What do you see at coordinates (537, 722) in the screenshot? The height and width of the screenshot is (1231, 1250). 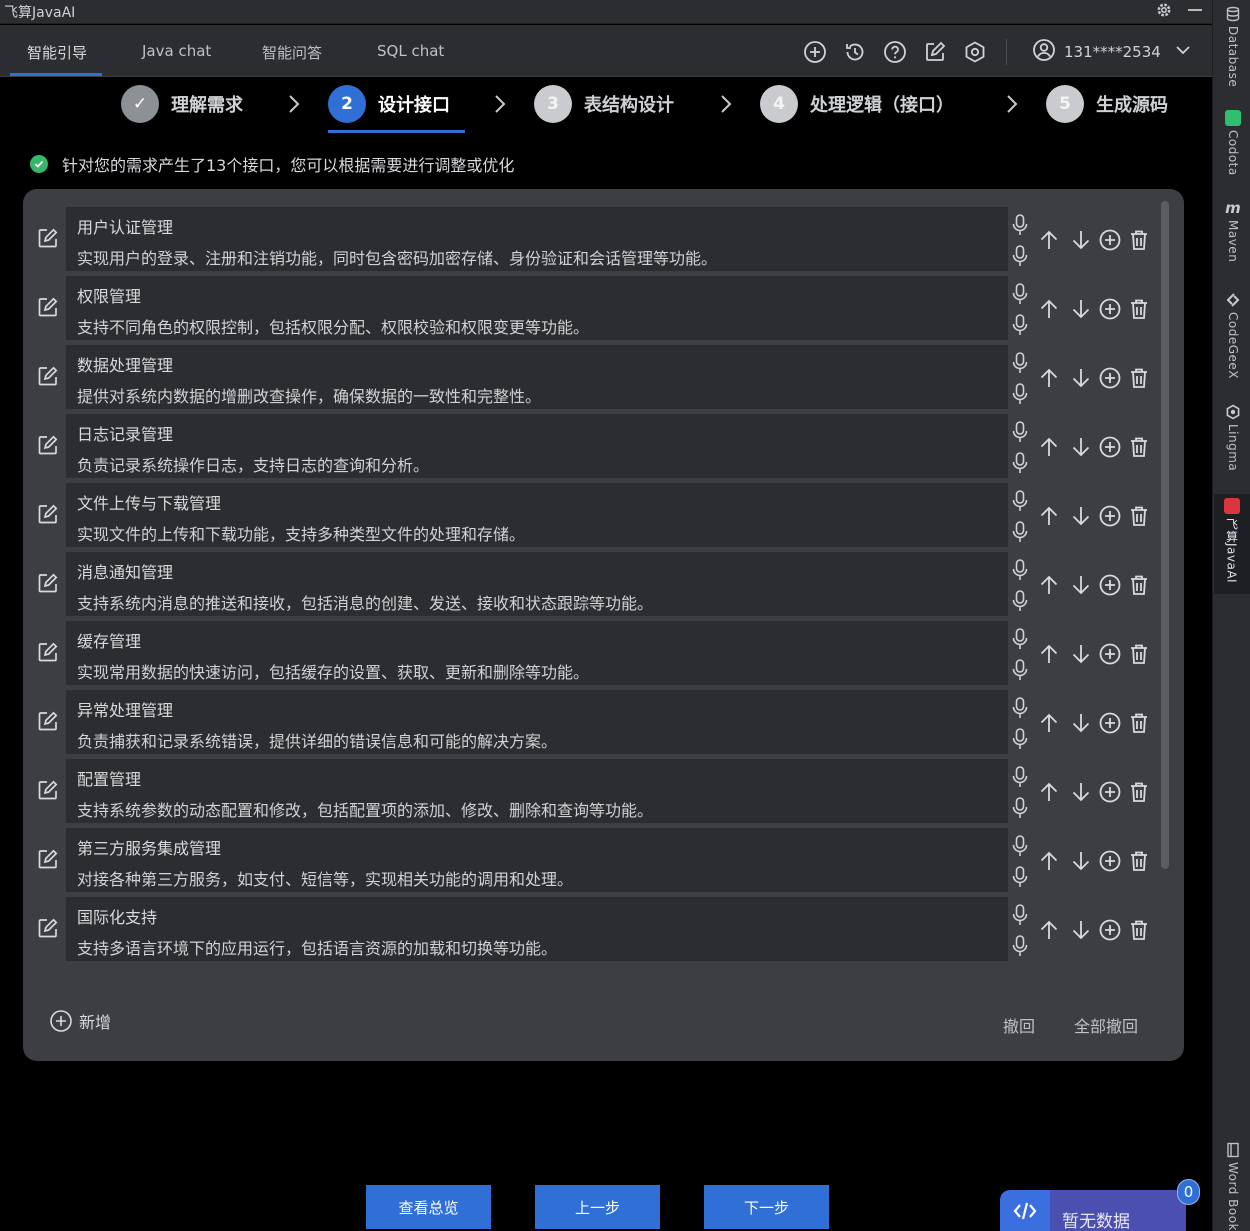 I see `interface-card: 异常处理管理 负责捕获和记录系统错误，提供详细的错误信息和可能的解决方案。` at bounding box center [537, 722].